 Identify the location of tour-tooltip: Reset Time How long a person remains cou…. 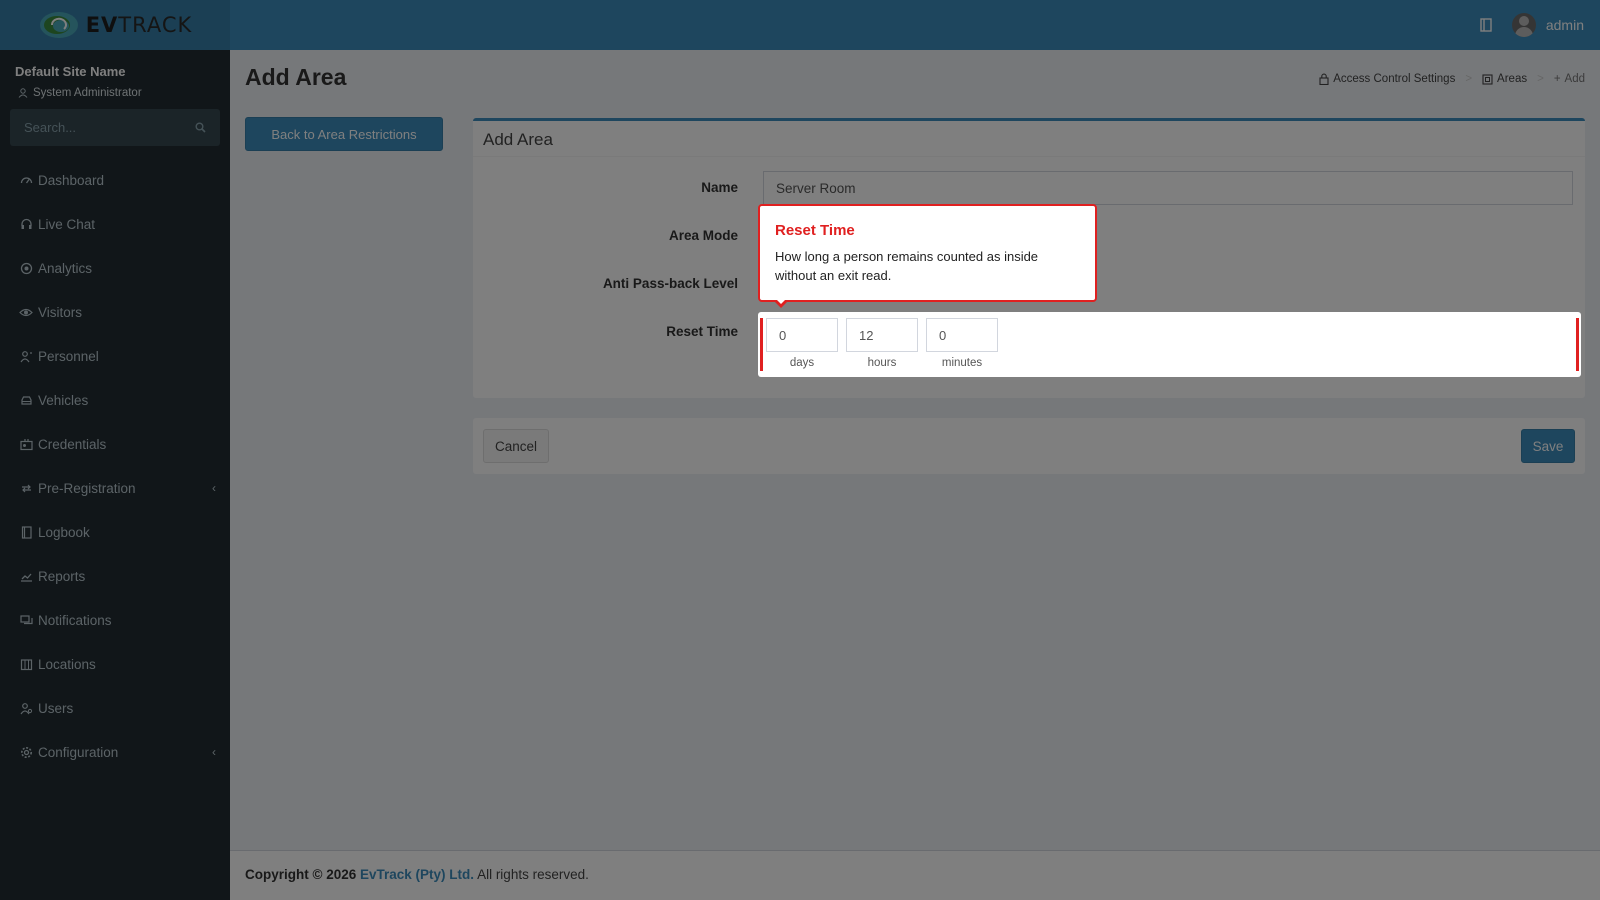
(927, 256).